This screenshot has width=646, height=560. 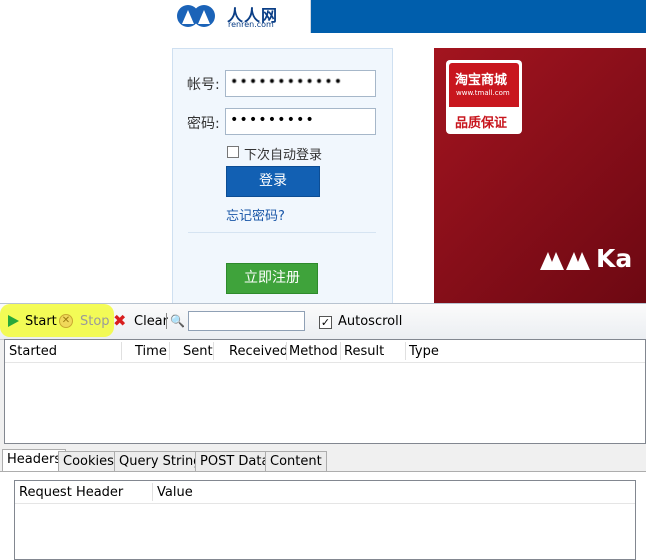 I want to click on tmall-badge-header: 淘宝商城 www.tmall.com, so click(x=484, y=85).